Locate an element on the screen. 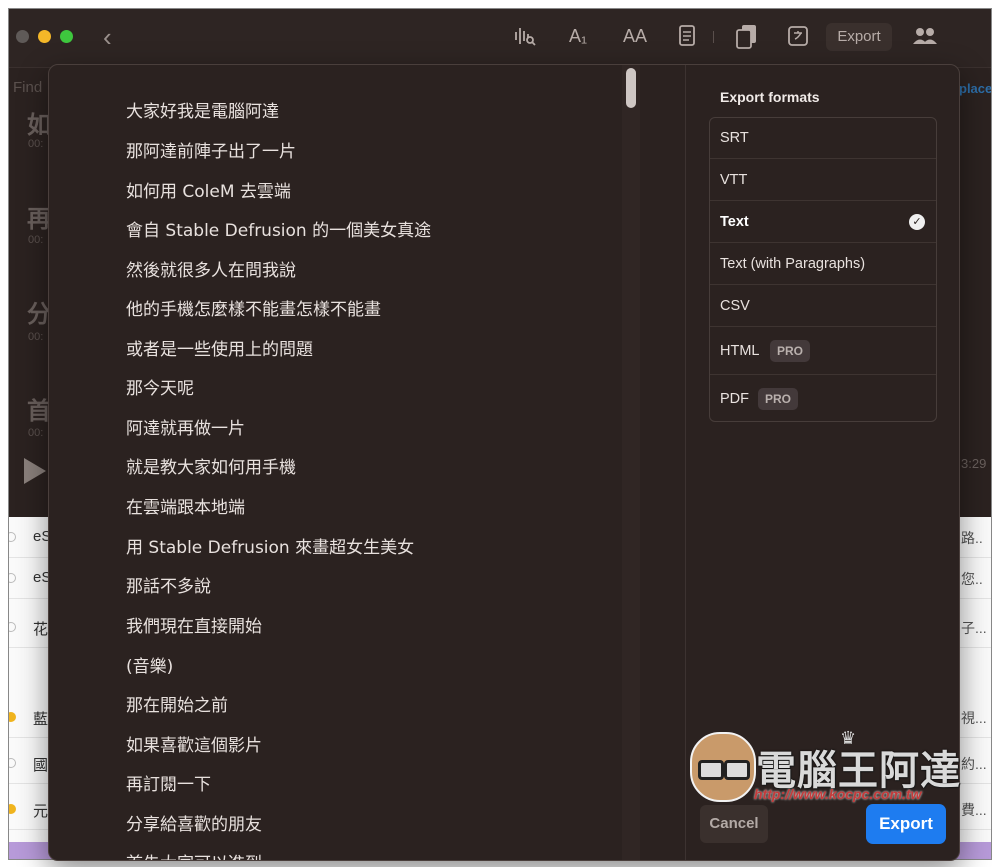  export-formats-title: Export formats is located at coordinates (770, 97).